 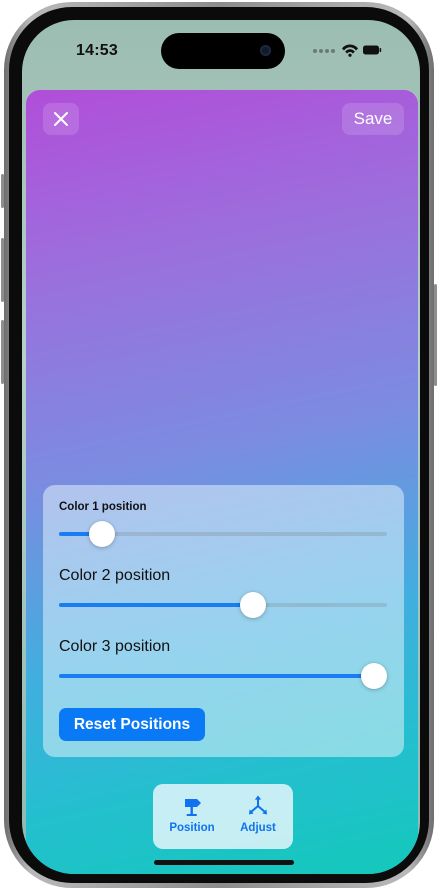 I want to click on tab-position-label: Position, so click(x=192, y=828).